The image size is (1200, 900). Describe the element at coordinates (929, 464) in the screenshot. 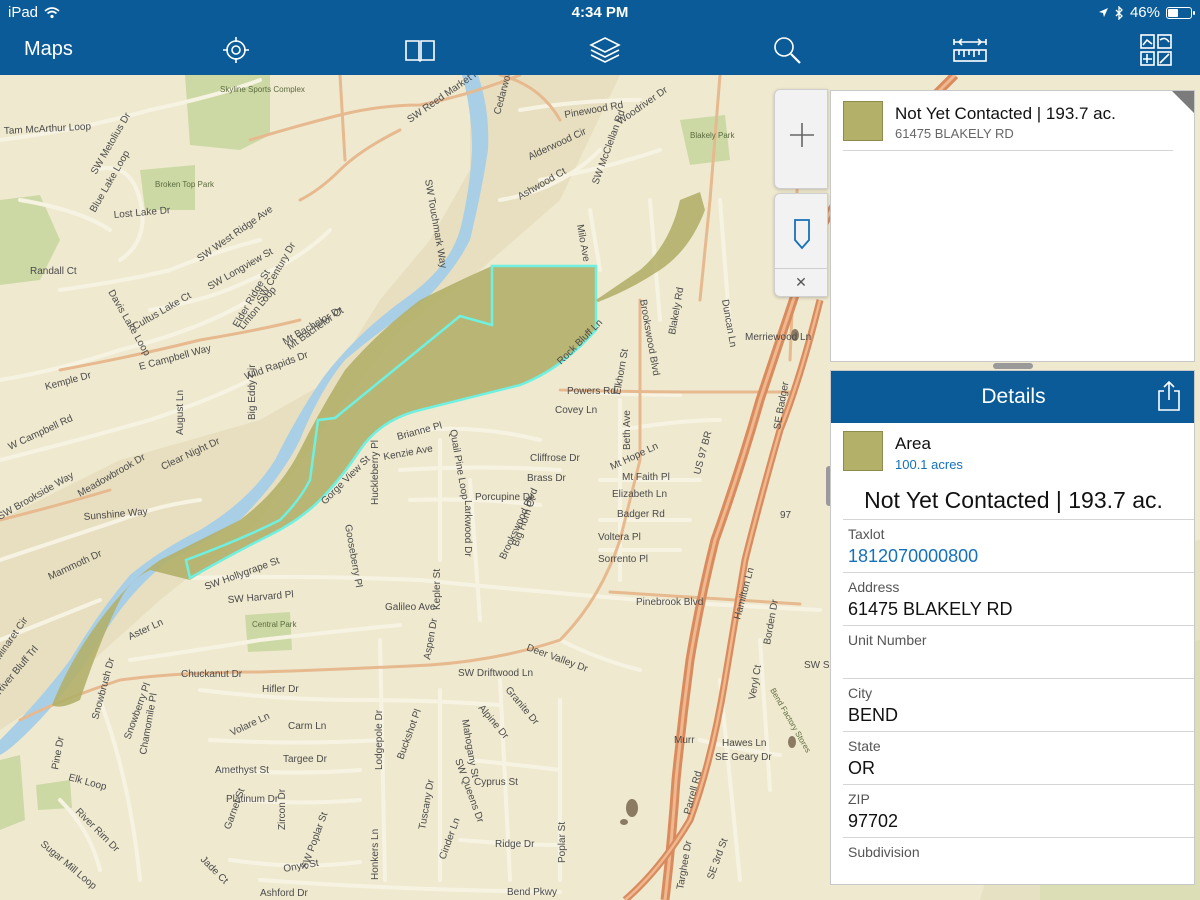

I see `area-value: 100.1 acres` at that location.